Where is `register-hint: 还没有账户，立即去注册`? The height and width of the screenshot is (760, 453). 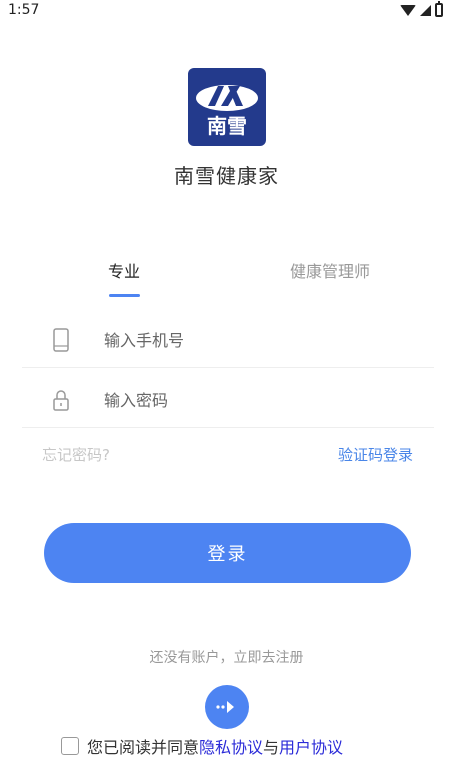
register-hint: 还没有账户，立即去注册 is located at coordinates (226, 657).